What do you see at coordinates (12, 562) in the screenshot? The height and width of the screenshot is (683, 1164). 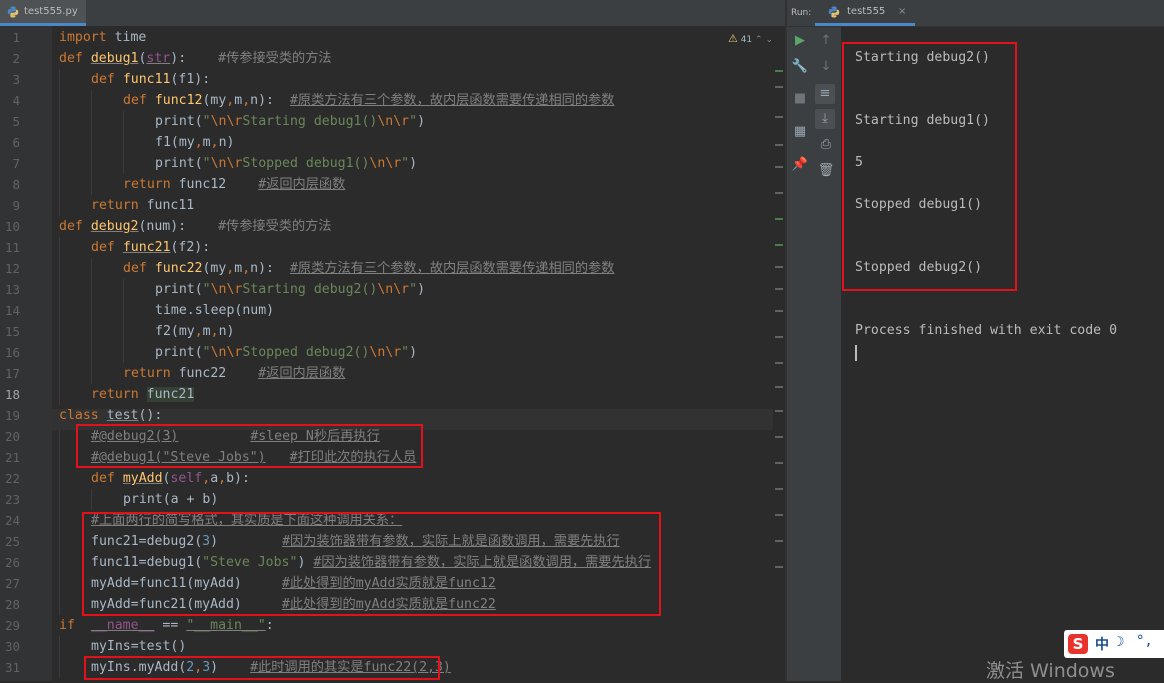 I see `line-number: 26` at bounding box center [12, 562].